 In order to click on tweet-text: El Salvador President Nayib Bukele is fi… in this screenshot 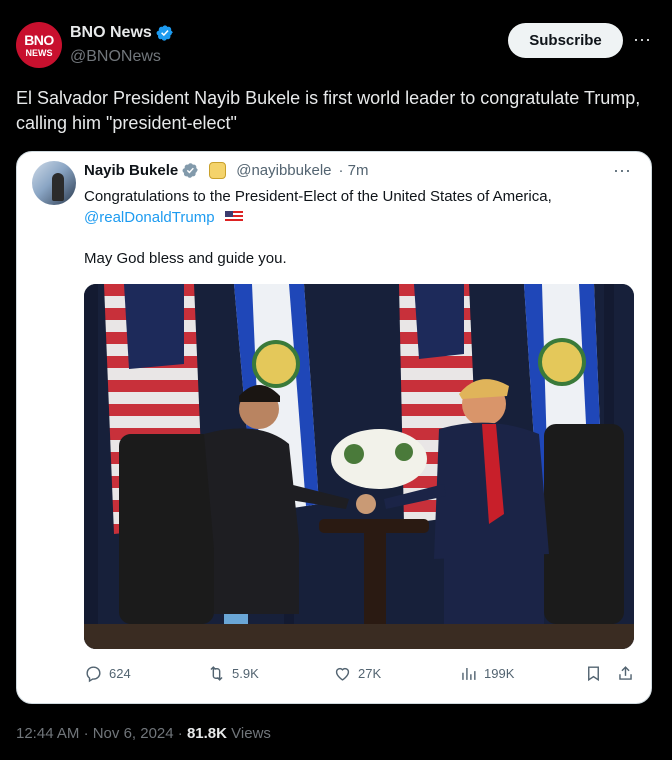, I will do `click(328, 110)`.